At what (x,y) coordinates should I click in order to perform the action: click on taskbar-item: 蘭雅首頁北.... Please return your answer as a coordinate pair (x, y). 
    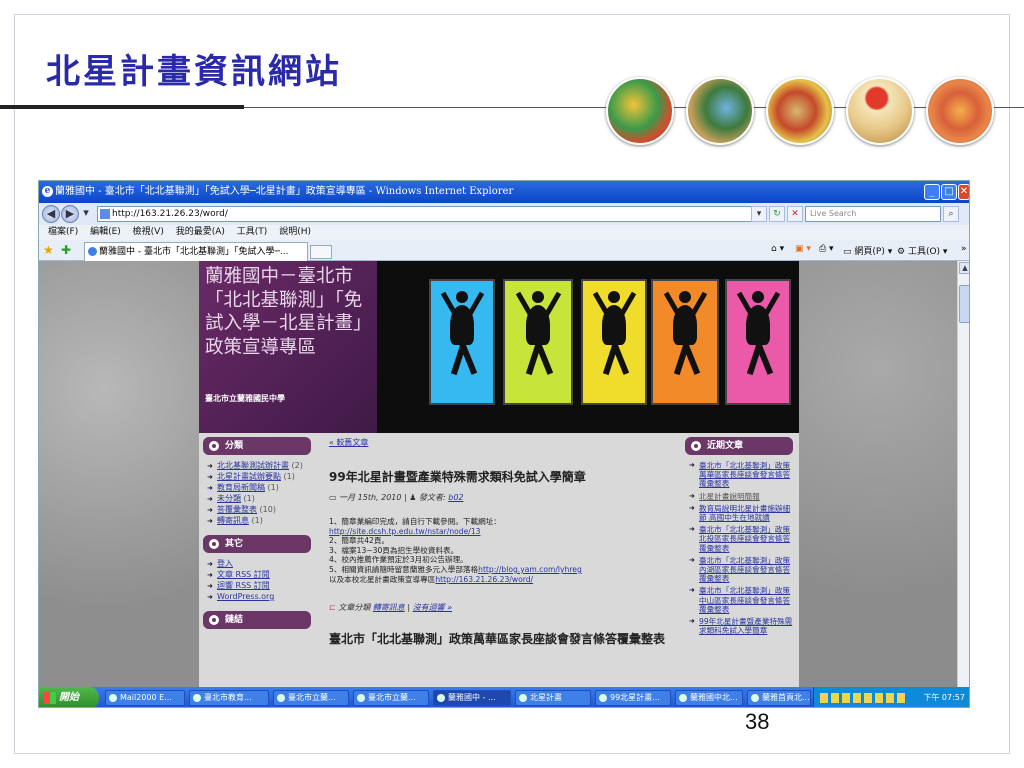
    Looking at the image, I should click on (779, 698).